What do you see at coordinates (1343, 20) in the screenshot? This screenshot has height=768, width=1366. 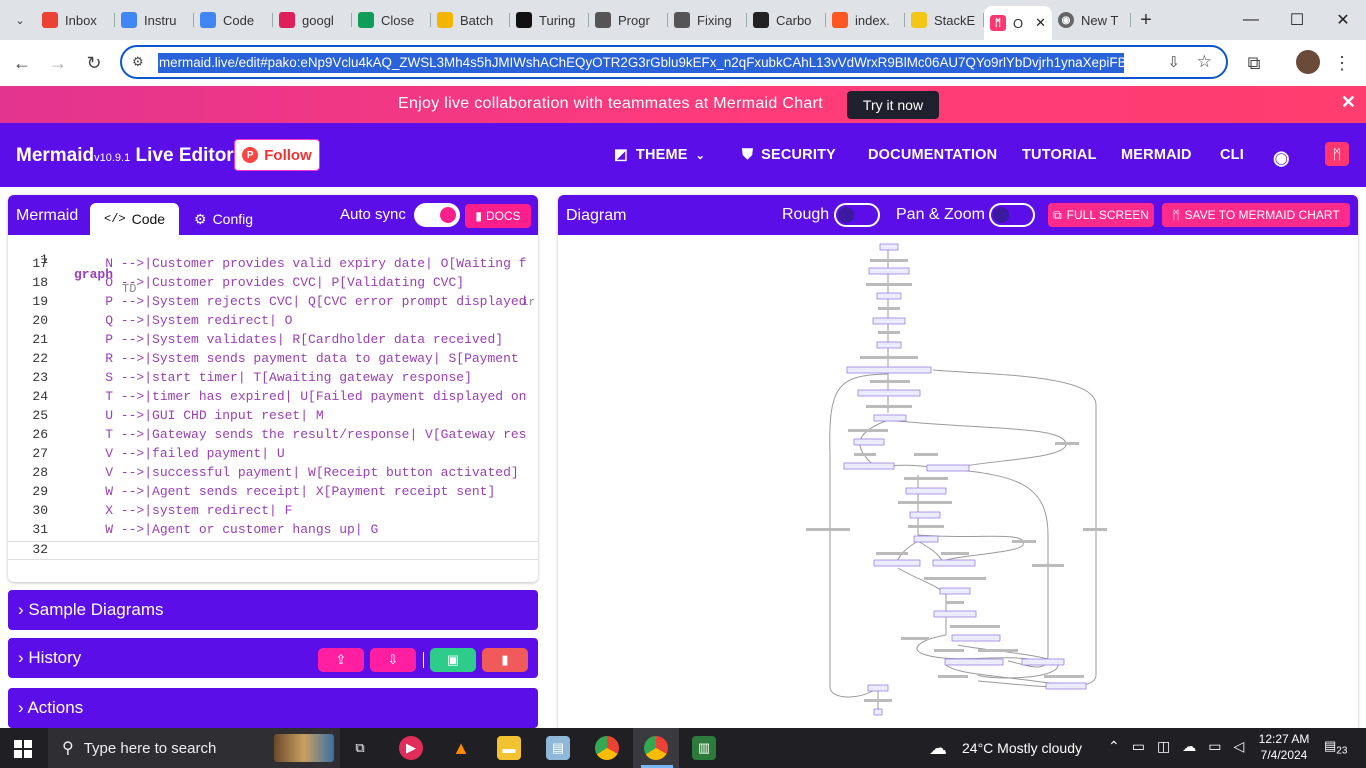 I see `close-window-icon: ✕` at bounding box center [1343, 20].